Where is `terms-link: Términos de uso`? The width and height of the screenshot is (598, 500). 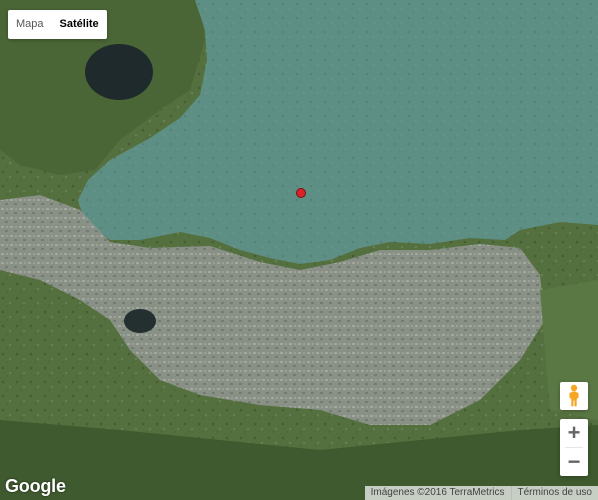 terms-link: Términos de uso is located at coordinates (554, 493).